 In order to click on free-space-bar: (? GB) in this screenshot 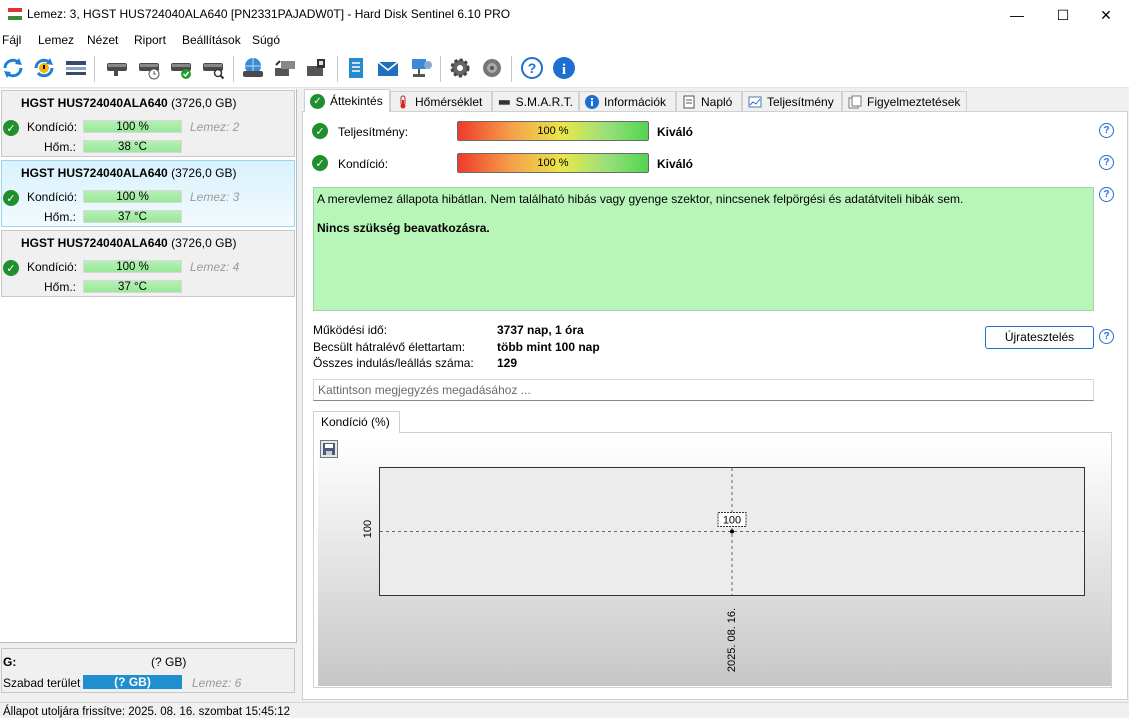, I will do `click(132, 682)`.